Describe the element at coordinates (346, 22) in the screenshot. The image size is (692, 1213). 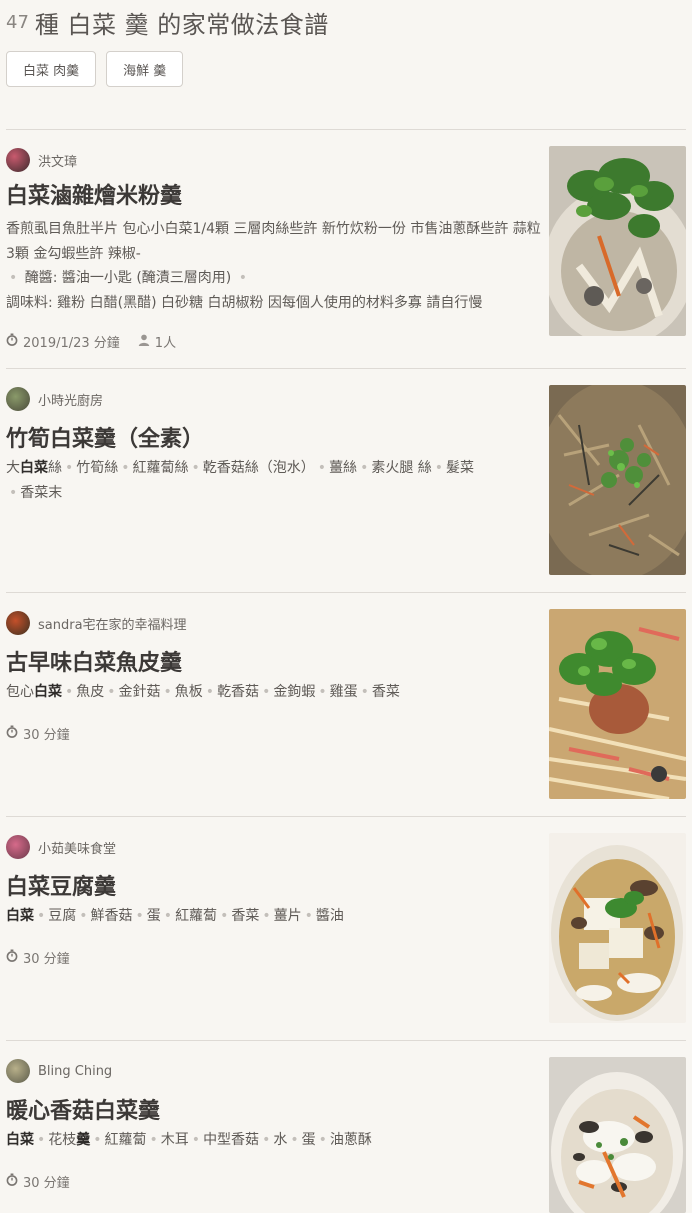
I see `results-title-row: 47 種 白菜 羹 的家常做法食譜` at that location.